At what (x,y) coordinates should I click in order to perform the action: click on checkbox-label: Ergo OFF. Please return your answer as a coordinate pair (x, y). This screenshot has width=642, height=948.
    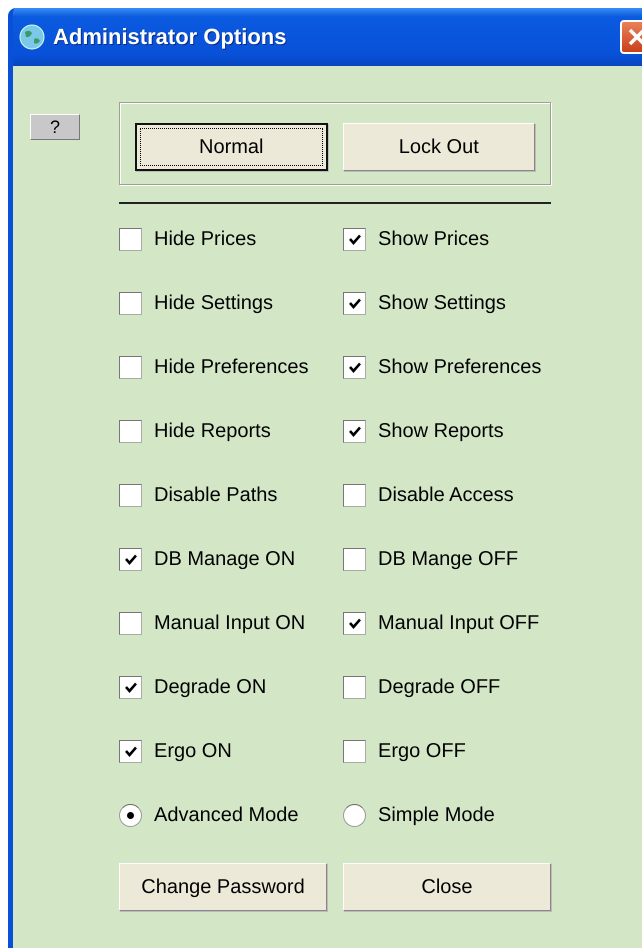
    Looking at the image, I should click on (422, 751).